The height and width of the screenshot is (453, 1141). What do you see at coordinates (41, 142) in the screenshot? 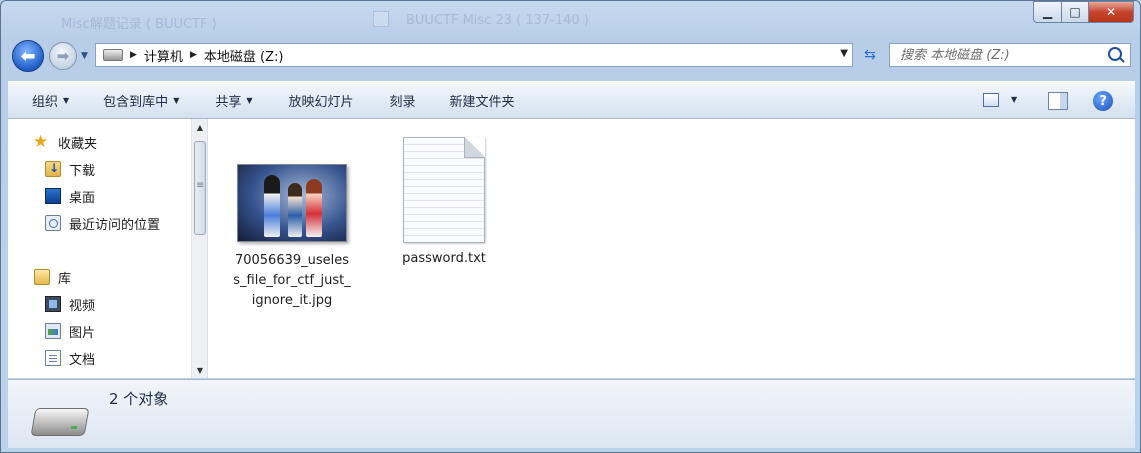
I see `star-icon` at bounding box center [41, 142].